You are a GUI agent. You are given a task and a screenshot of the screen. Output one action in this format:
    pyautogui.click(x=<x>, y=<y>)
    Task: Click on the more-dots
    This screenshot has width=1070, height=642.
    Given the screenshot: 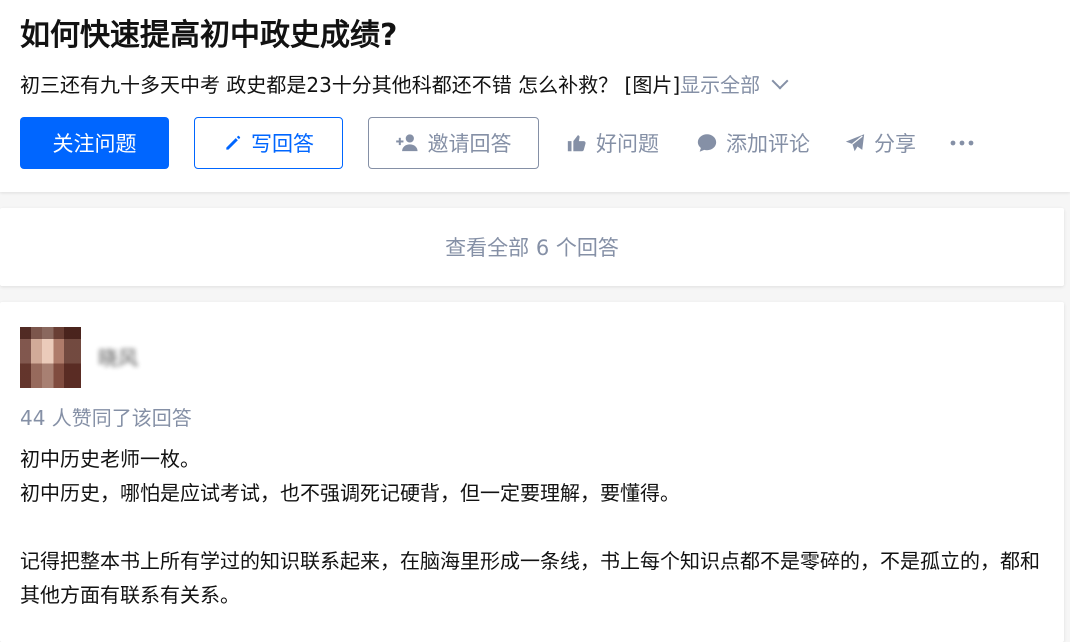 What is the action you would take?
    pyautogui.click(x=962, y=143)
    